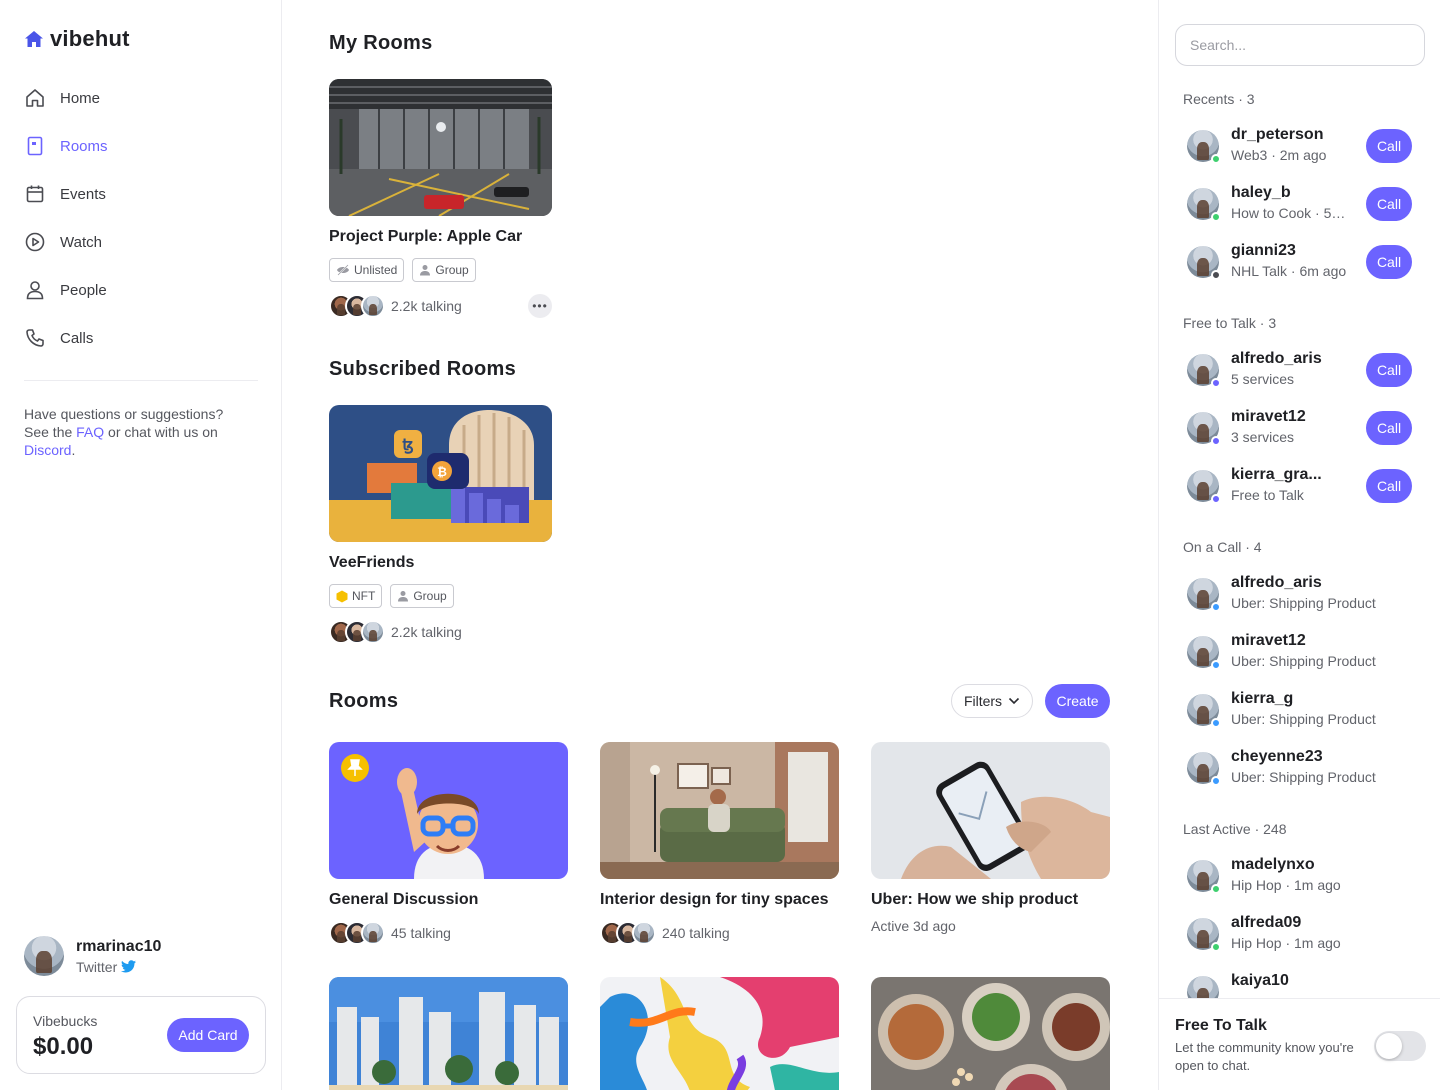  What do you see at coordinates (1299, 370) in the screenshot?
I see `person-row: alfredo_aris 5 services Call` at bounding box center [1299, 370].